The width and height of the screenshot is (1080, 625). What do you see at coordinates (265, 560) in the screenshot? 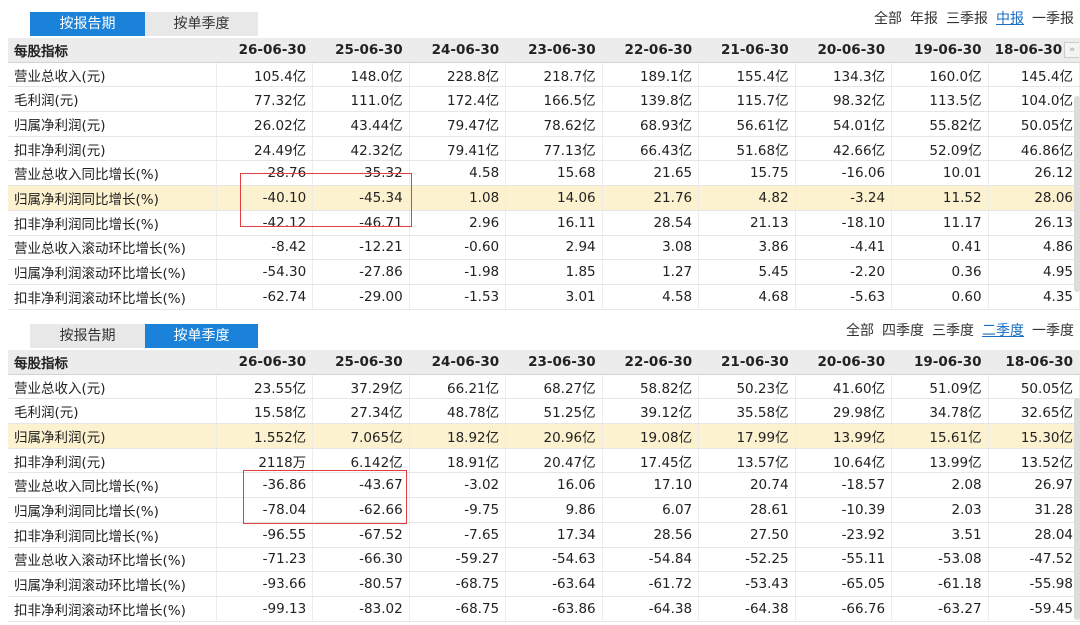
I see `table-cell: -71.23` at bounding box center [265, 560].